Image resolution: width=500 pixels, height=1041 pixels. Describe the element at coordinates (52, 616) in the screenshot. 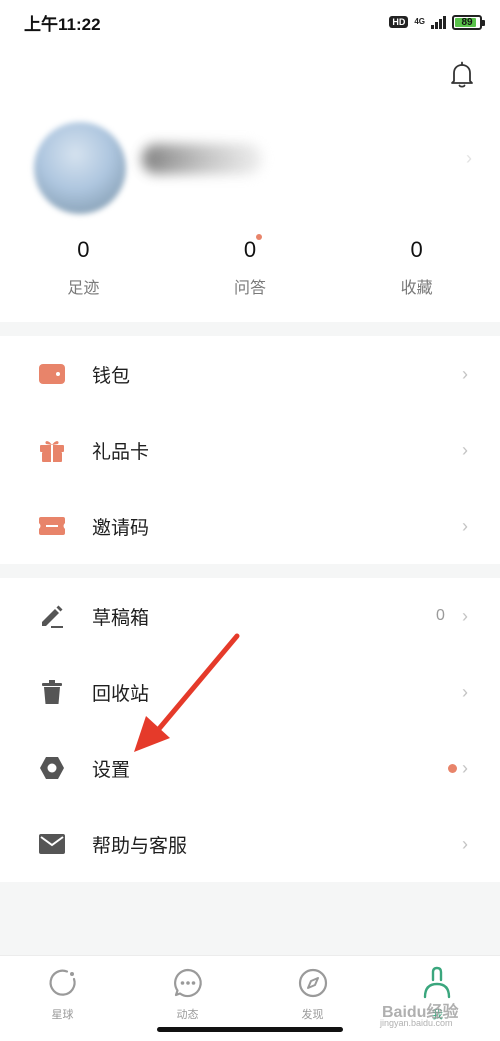

I see `pencil-icon` at that location.